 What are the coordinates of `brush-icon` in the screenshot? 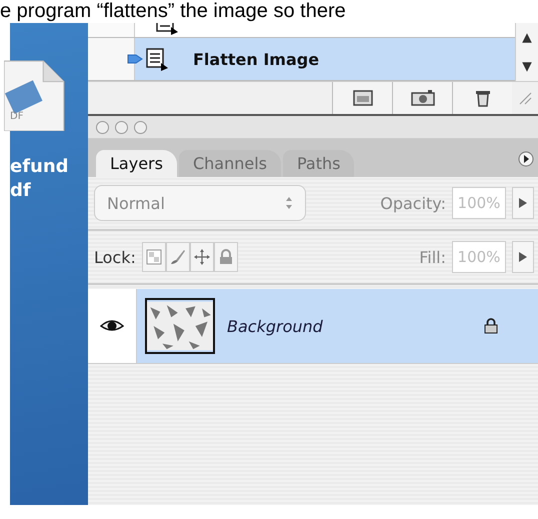 It's located at (178, 257).